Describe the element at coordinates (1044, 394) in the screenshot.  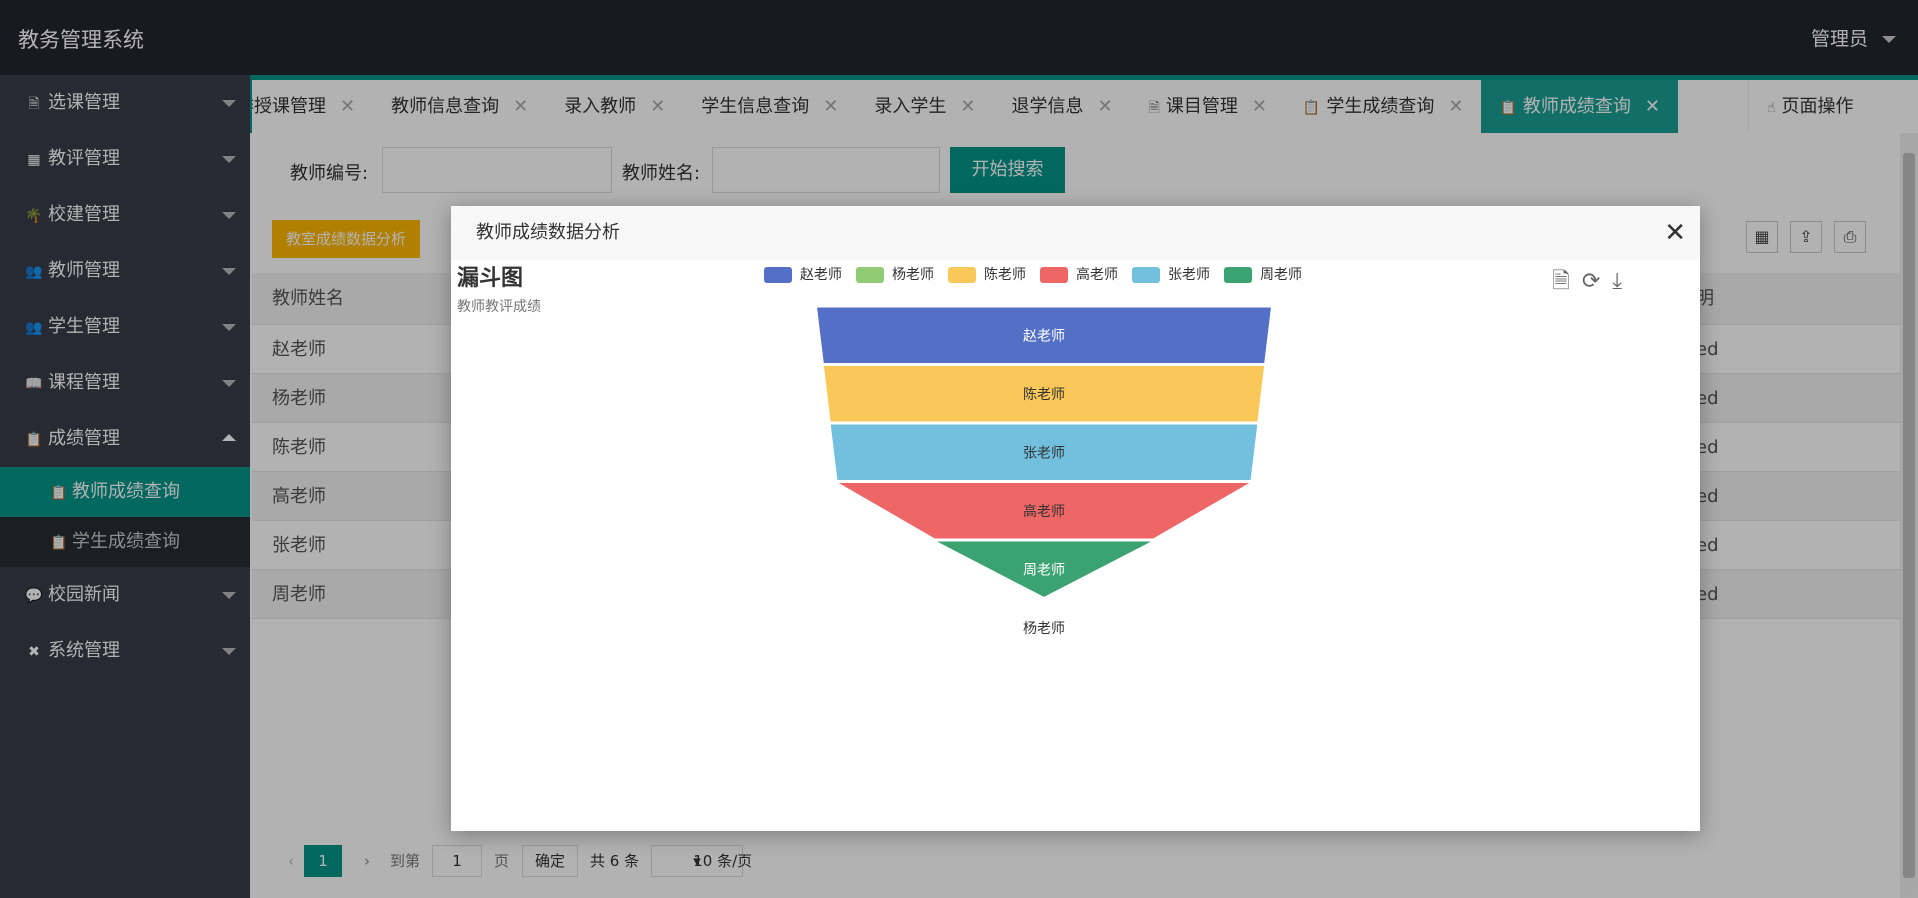
I see `funnel-label: 陈老师` at that location.